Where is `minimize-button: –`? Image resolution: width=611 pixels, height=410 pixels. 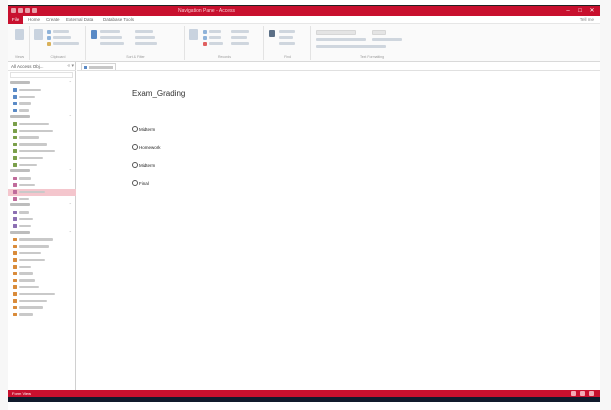 minimize-button: – is located at coordinates (568, 11).